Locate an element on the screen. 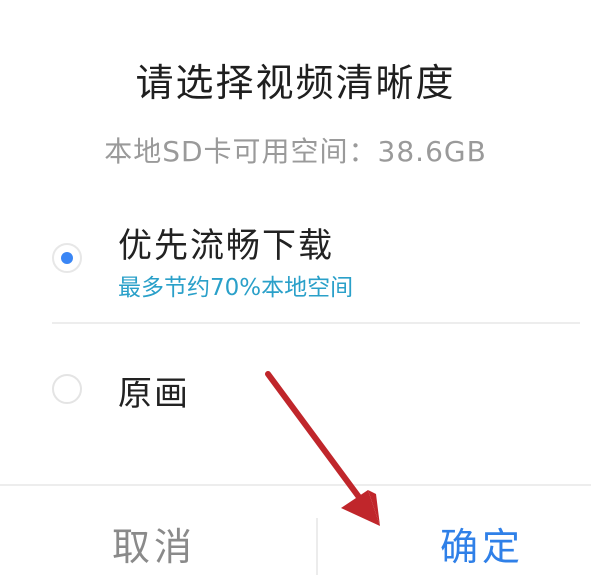 Image resolution: width=591 pixels, height=575 pixels. radio-checked-icon is located at coordinates (67, 258).